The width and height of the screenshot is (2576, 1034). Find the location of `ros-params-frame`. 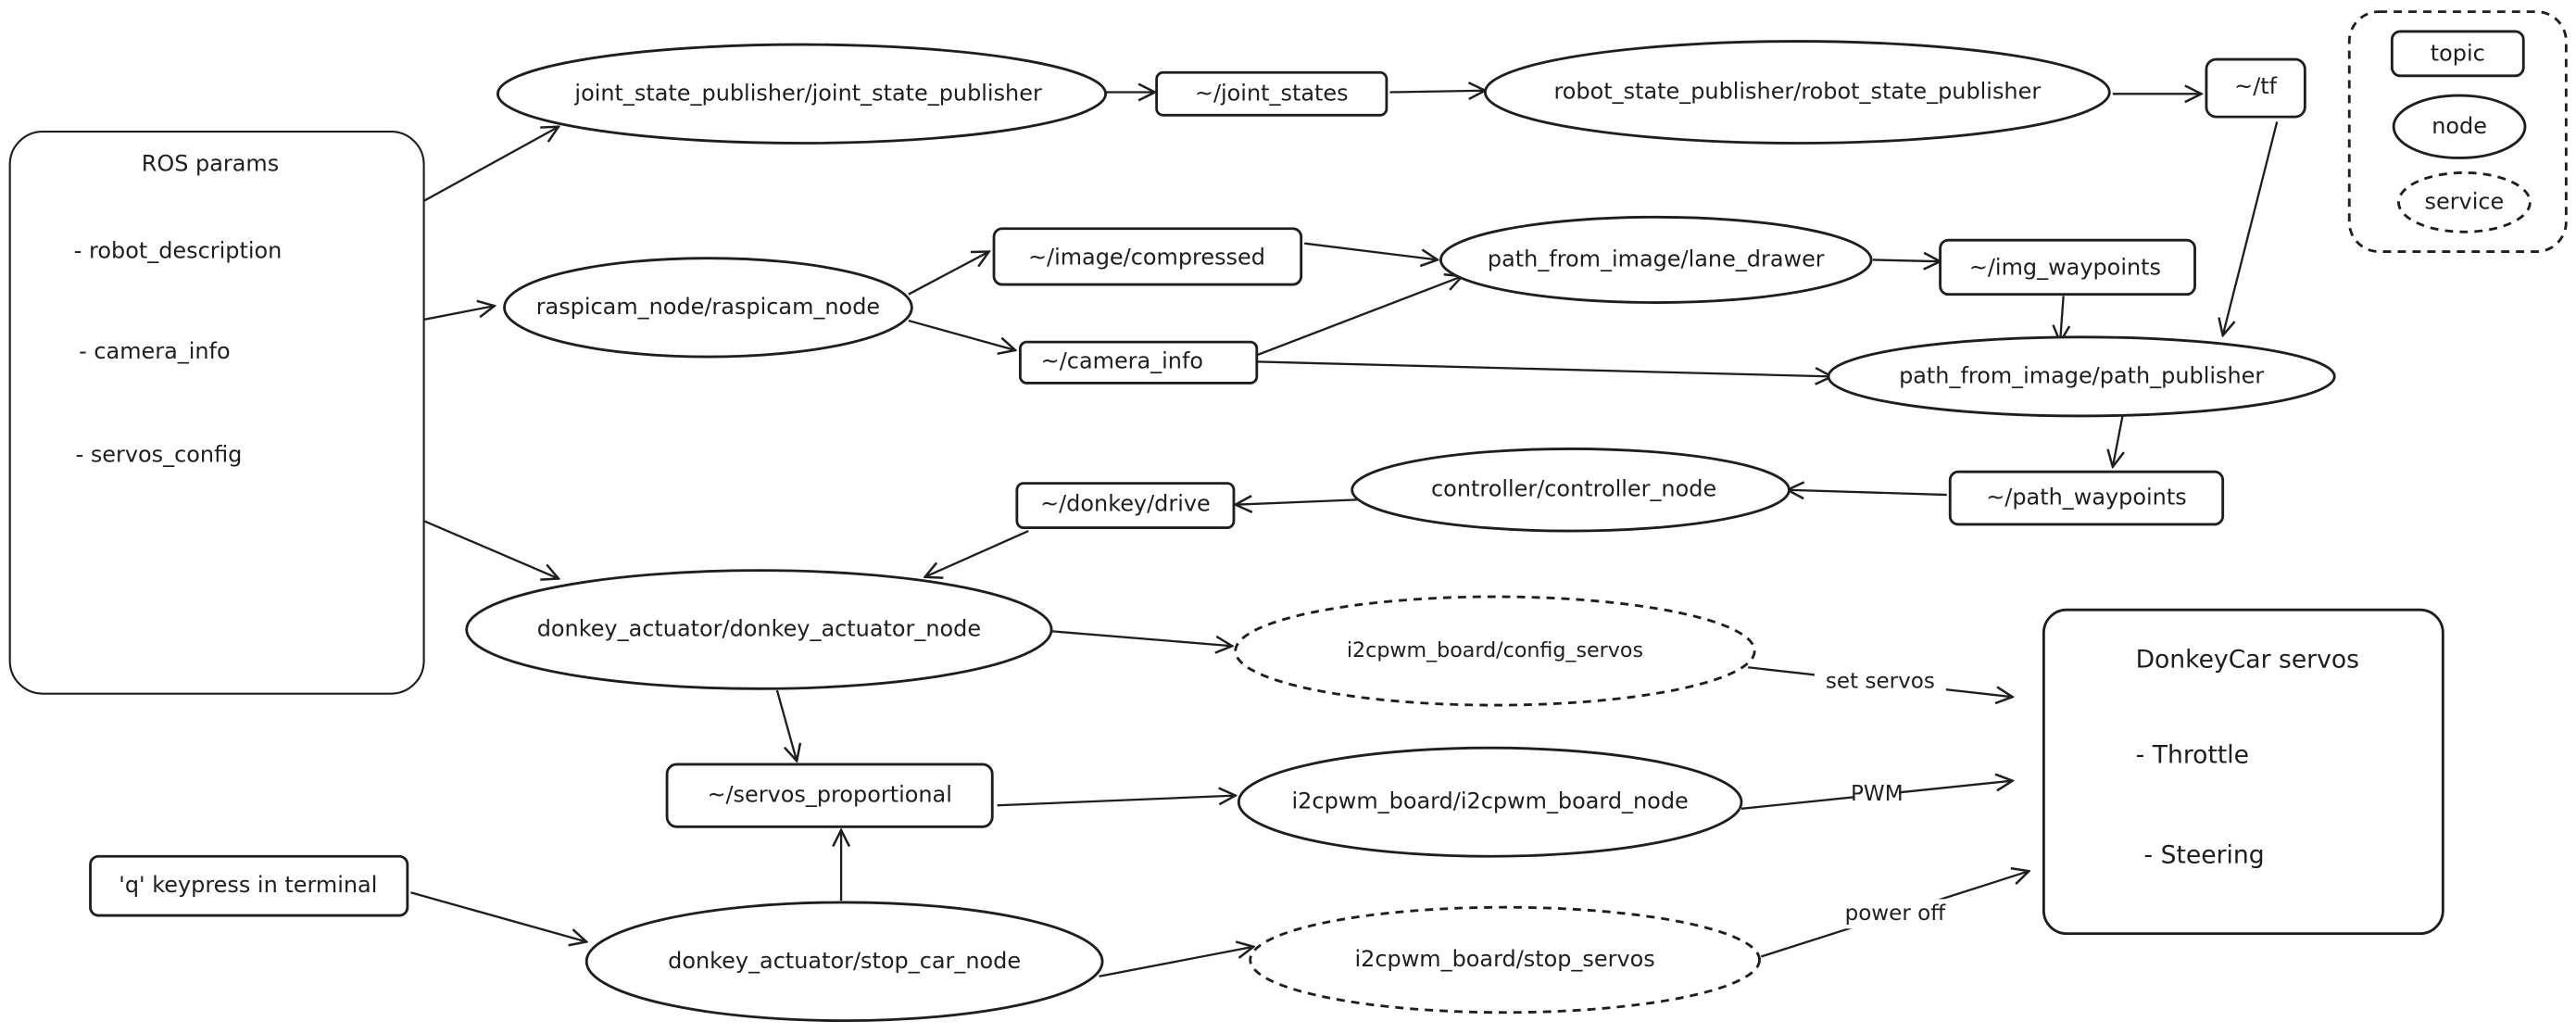

ros-params-frame is located at coordinates (216, 413).